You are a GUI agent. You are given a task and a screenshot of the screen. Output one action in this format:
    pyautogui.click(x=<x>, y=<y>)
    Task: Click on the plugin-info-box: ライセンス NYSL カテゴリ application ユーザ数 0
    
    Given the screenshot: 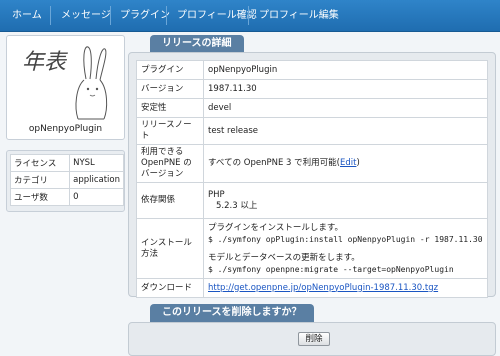 What is the action you would take?
    pyautogui.click(x=65, y=181)
    